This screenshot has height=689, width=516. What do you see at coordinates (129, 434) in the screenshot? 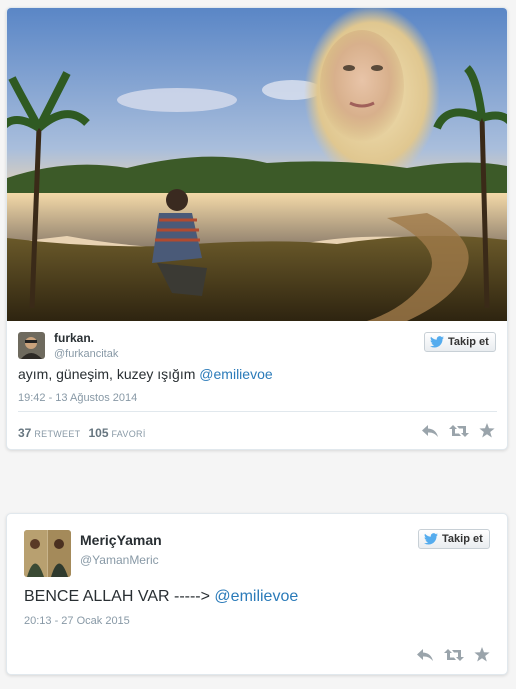
I see `favorite-label: FAVORİ` at bounding box center [129, 434].